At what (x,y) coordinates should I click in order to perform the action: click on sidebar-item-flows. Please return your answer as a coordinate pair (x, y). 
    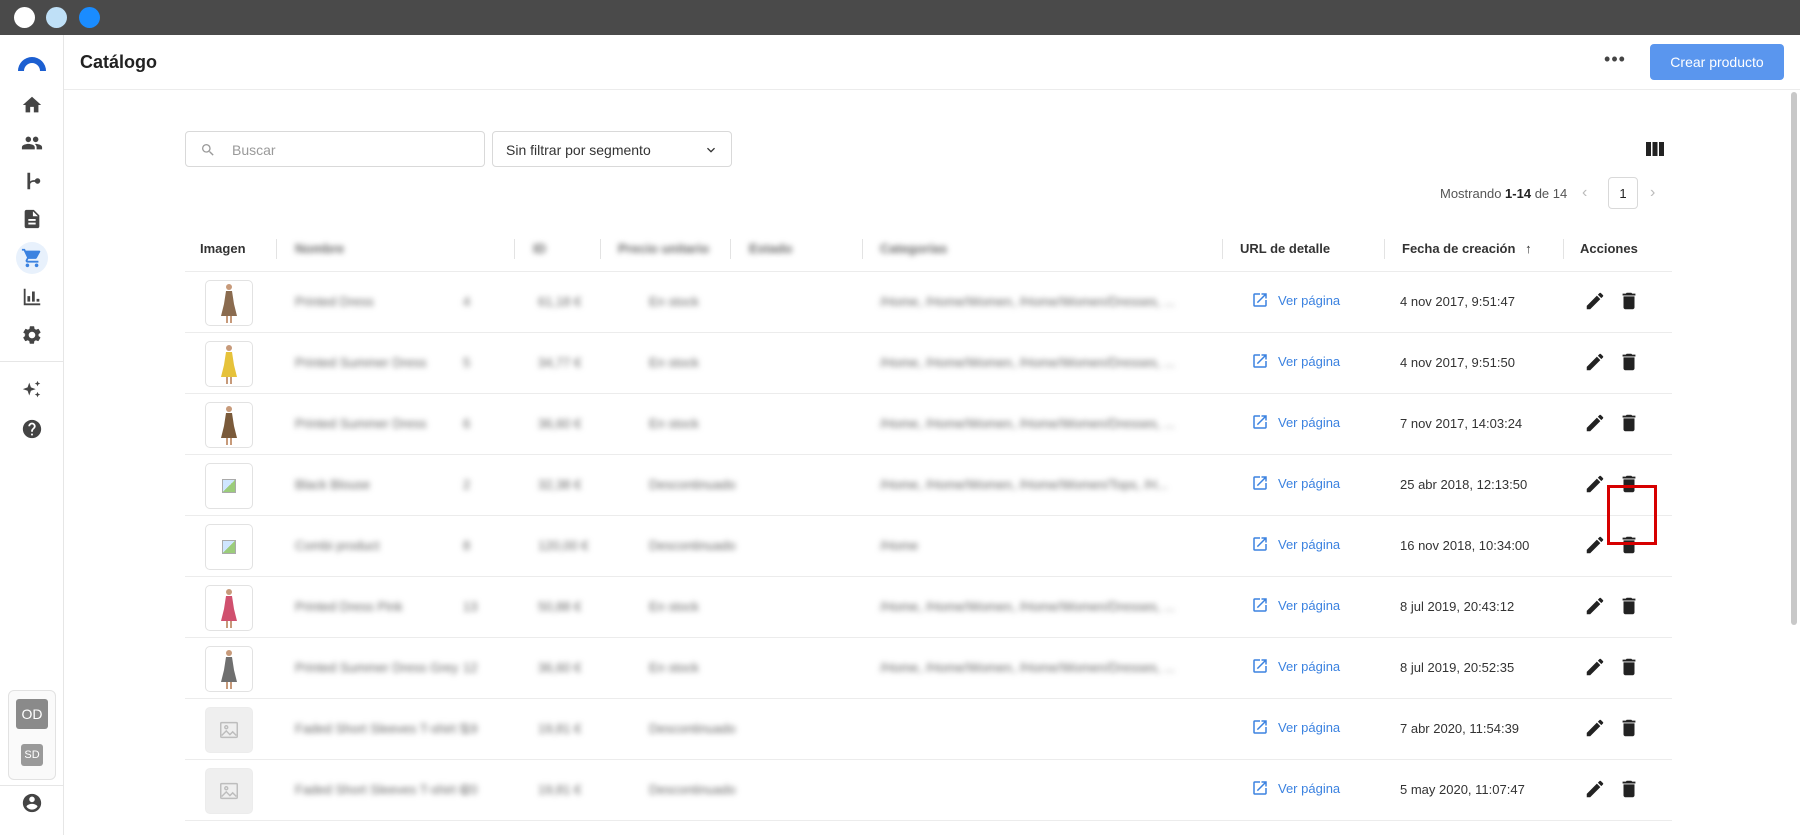
    Looking at the image, I should click on (32, 181).